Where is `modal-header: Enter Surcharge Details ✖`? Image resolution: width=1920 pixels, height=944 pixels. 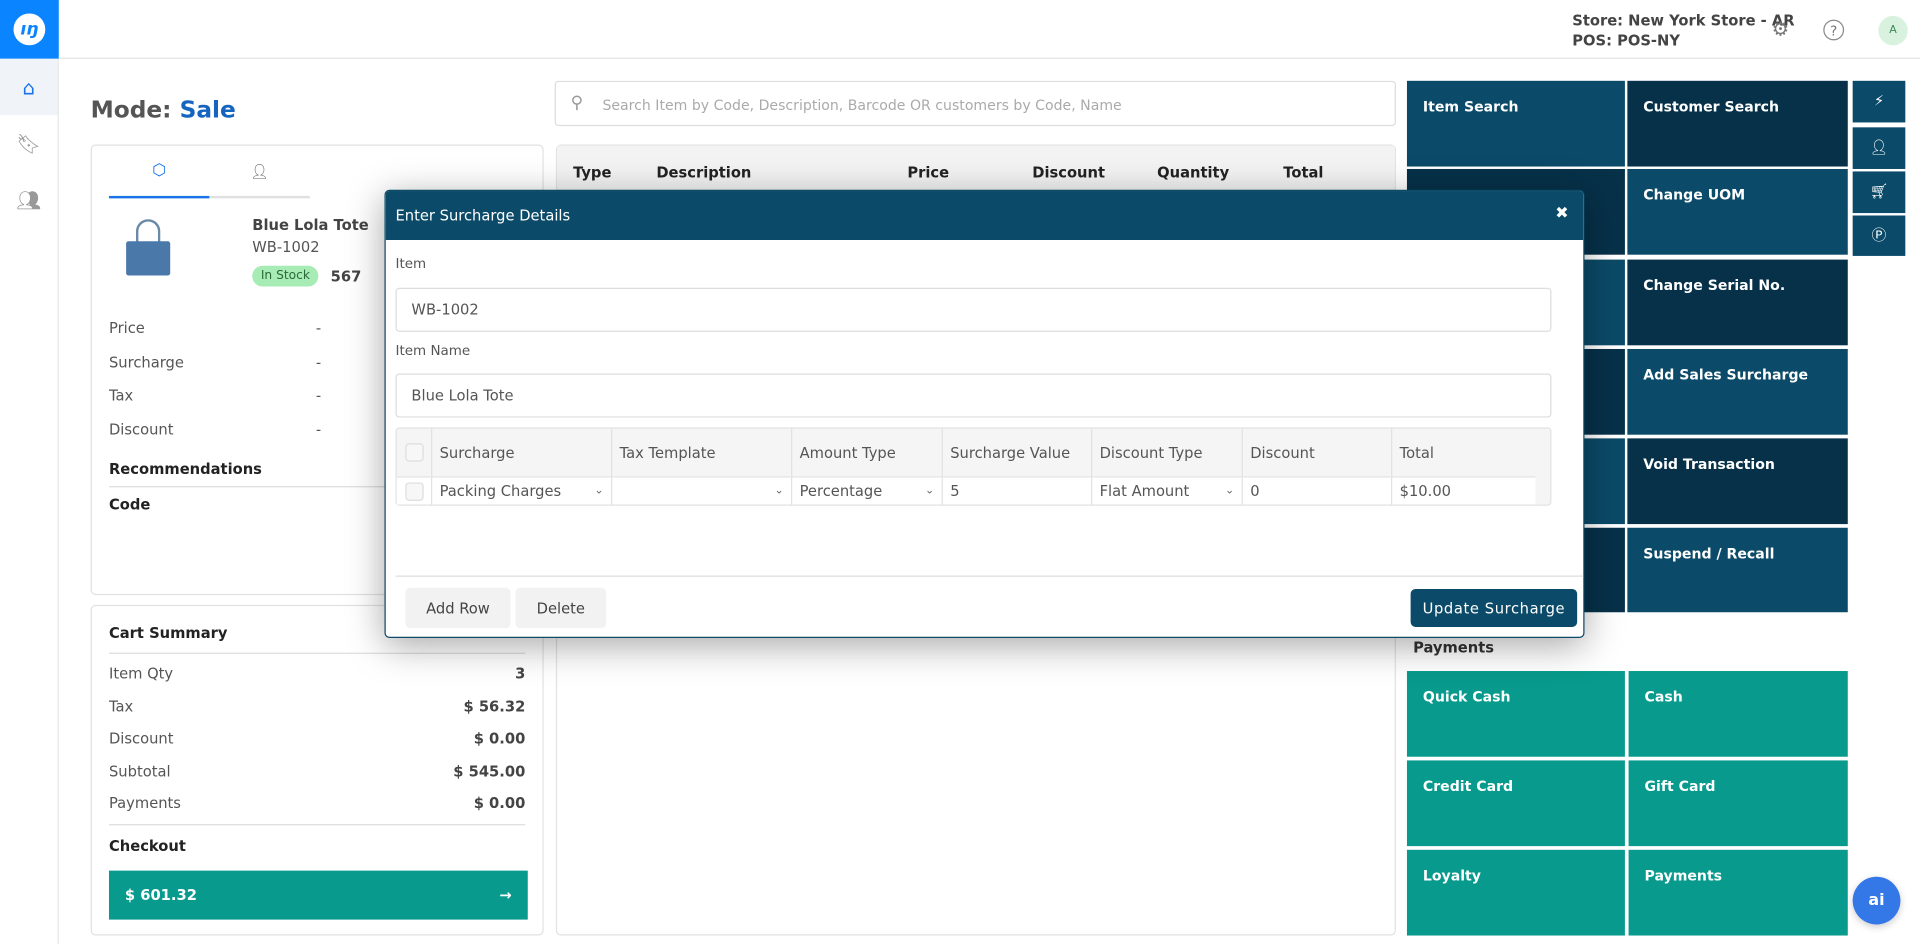 modal-header: Enter Surcharge Details ✖ is located at coordinates (984, 216).